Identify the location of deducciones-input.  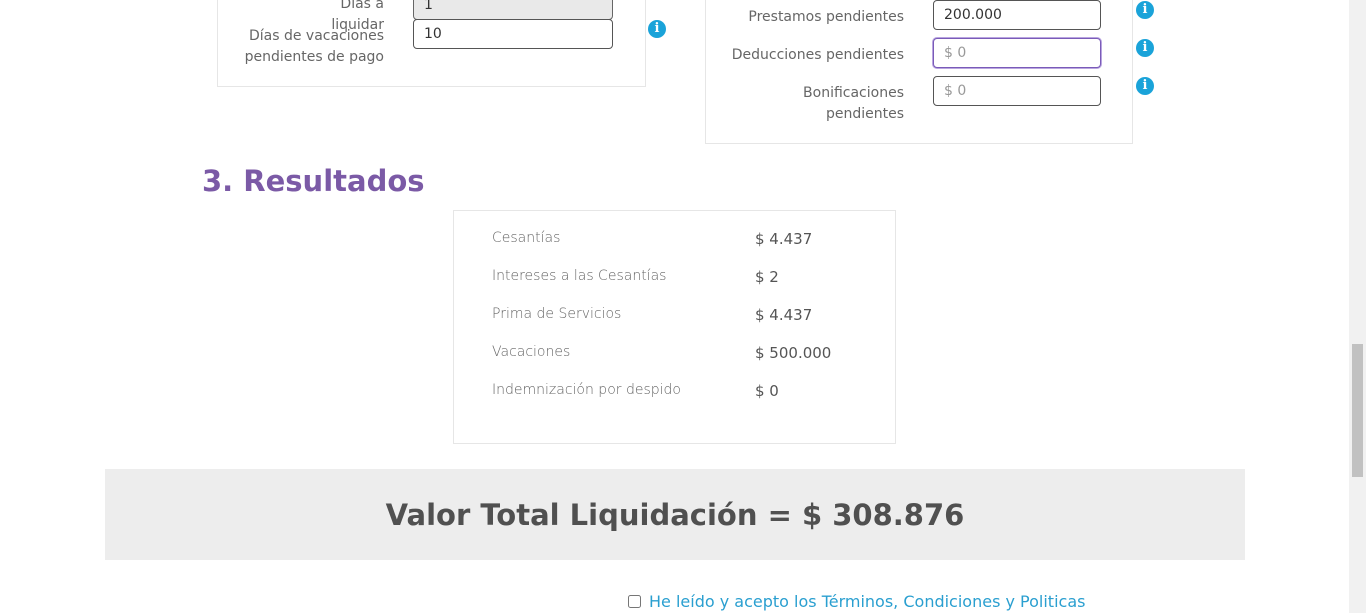
(1017, 53).